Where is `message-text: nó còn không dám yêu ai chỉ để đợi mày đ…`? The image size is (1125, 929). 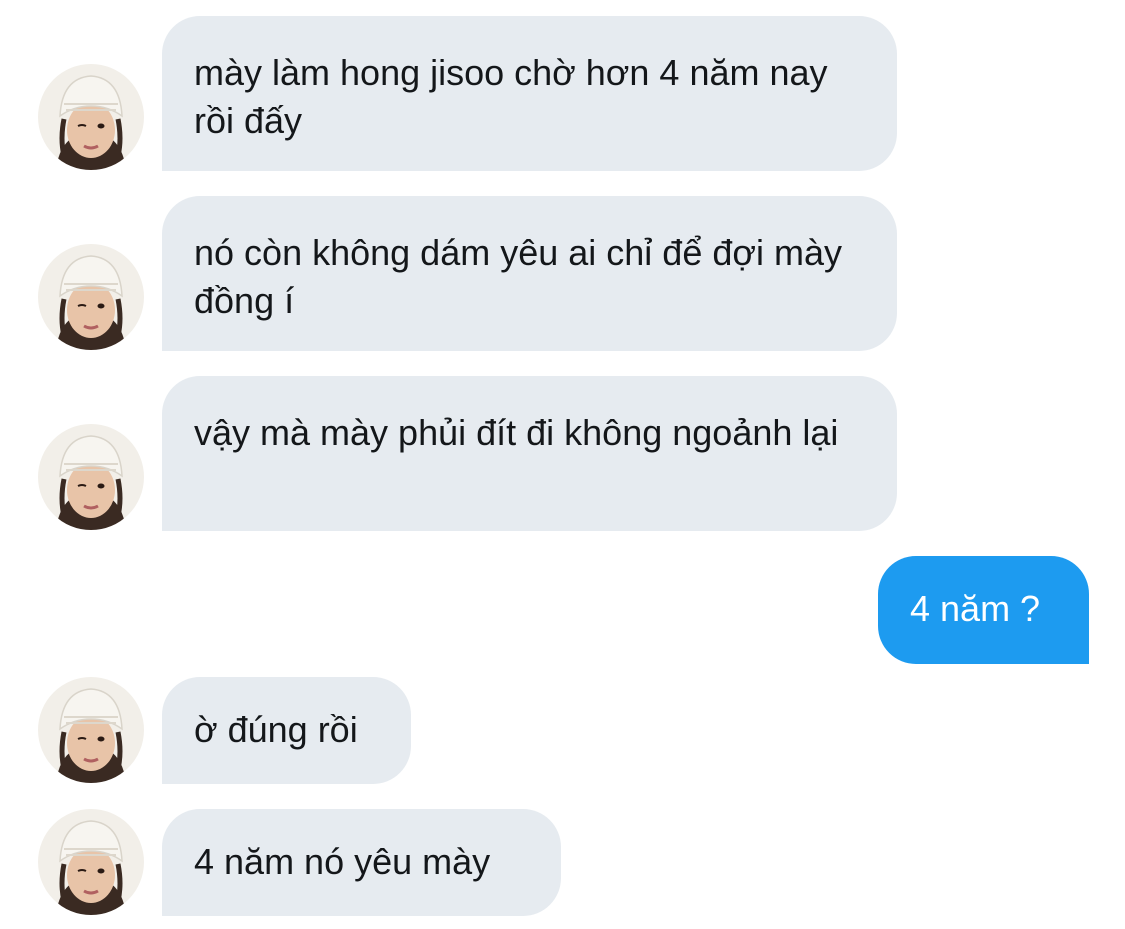 message-text: nó còn không dám yêu ai chỉ để đợi mày đ… is located at coordinates (518, 276).